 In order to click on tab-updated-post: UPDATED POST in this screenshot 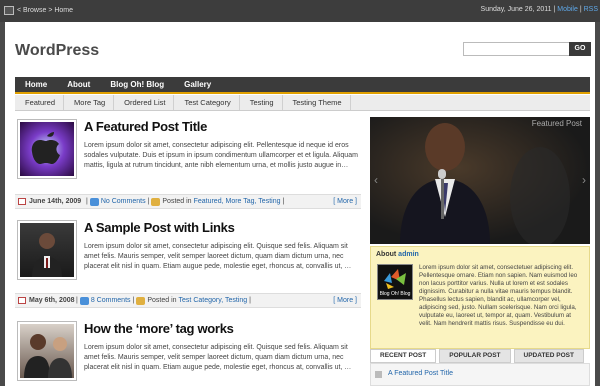, I will do `click(548, 356)`.